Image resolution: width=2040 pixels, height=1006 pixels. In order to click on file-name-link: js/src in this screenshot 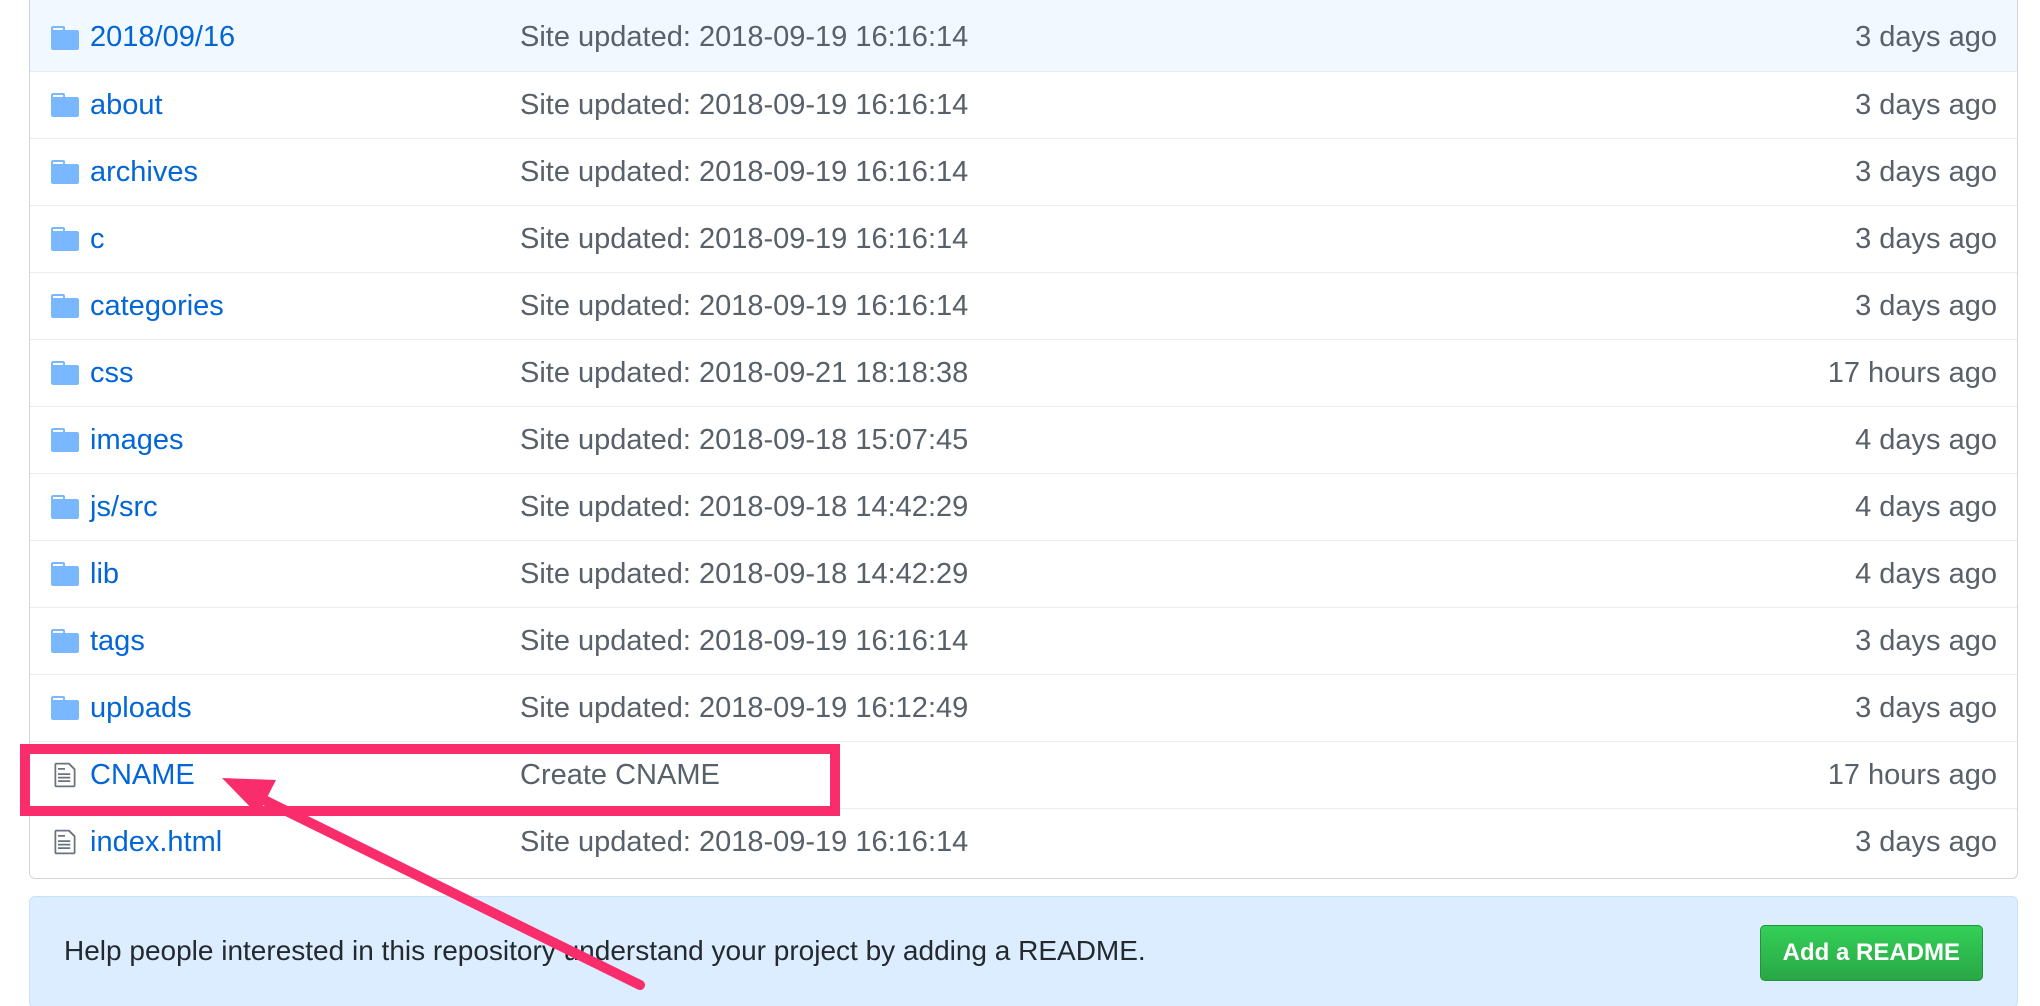, I will do `click(124, 507)`.